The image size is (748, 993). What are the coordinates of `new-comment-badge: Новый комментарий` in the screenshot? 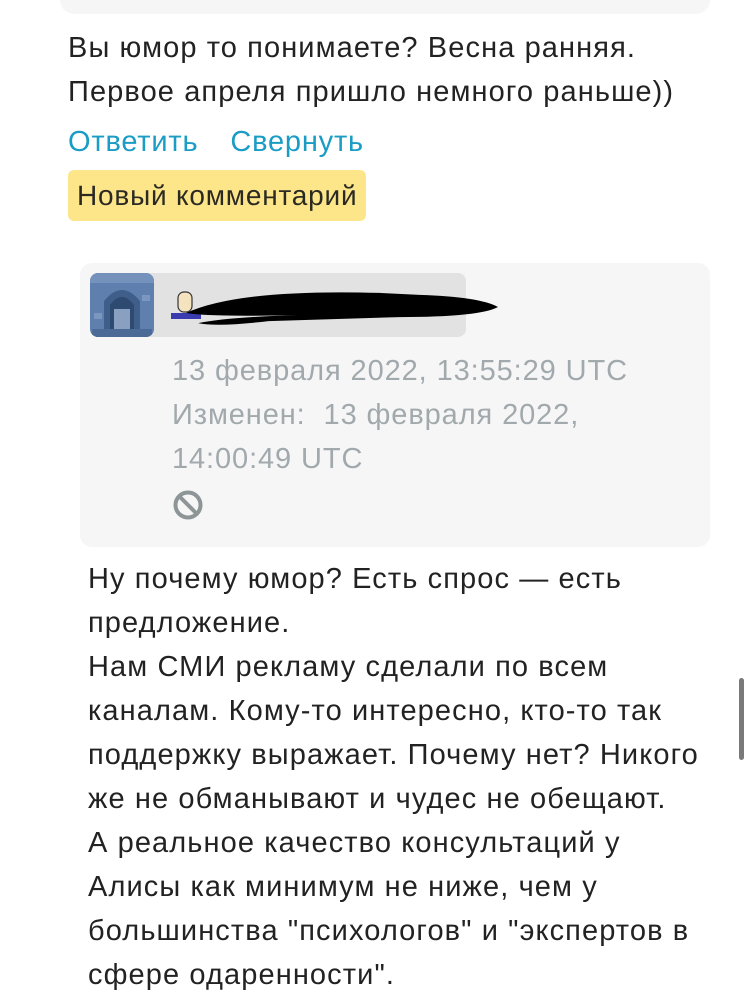 It's located at (217, 195).